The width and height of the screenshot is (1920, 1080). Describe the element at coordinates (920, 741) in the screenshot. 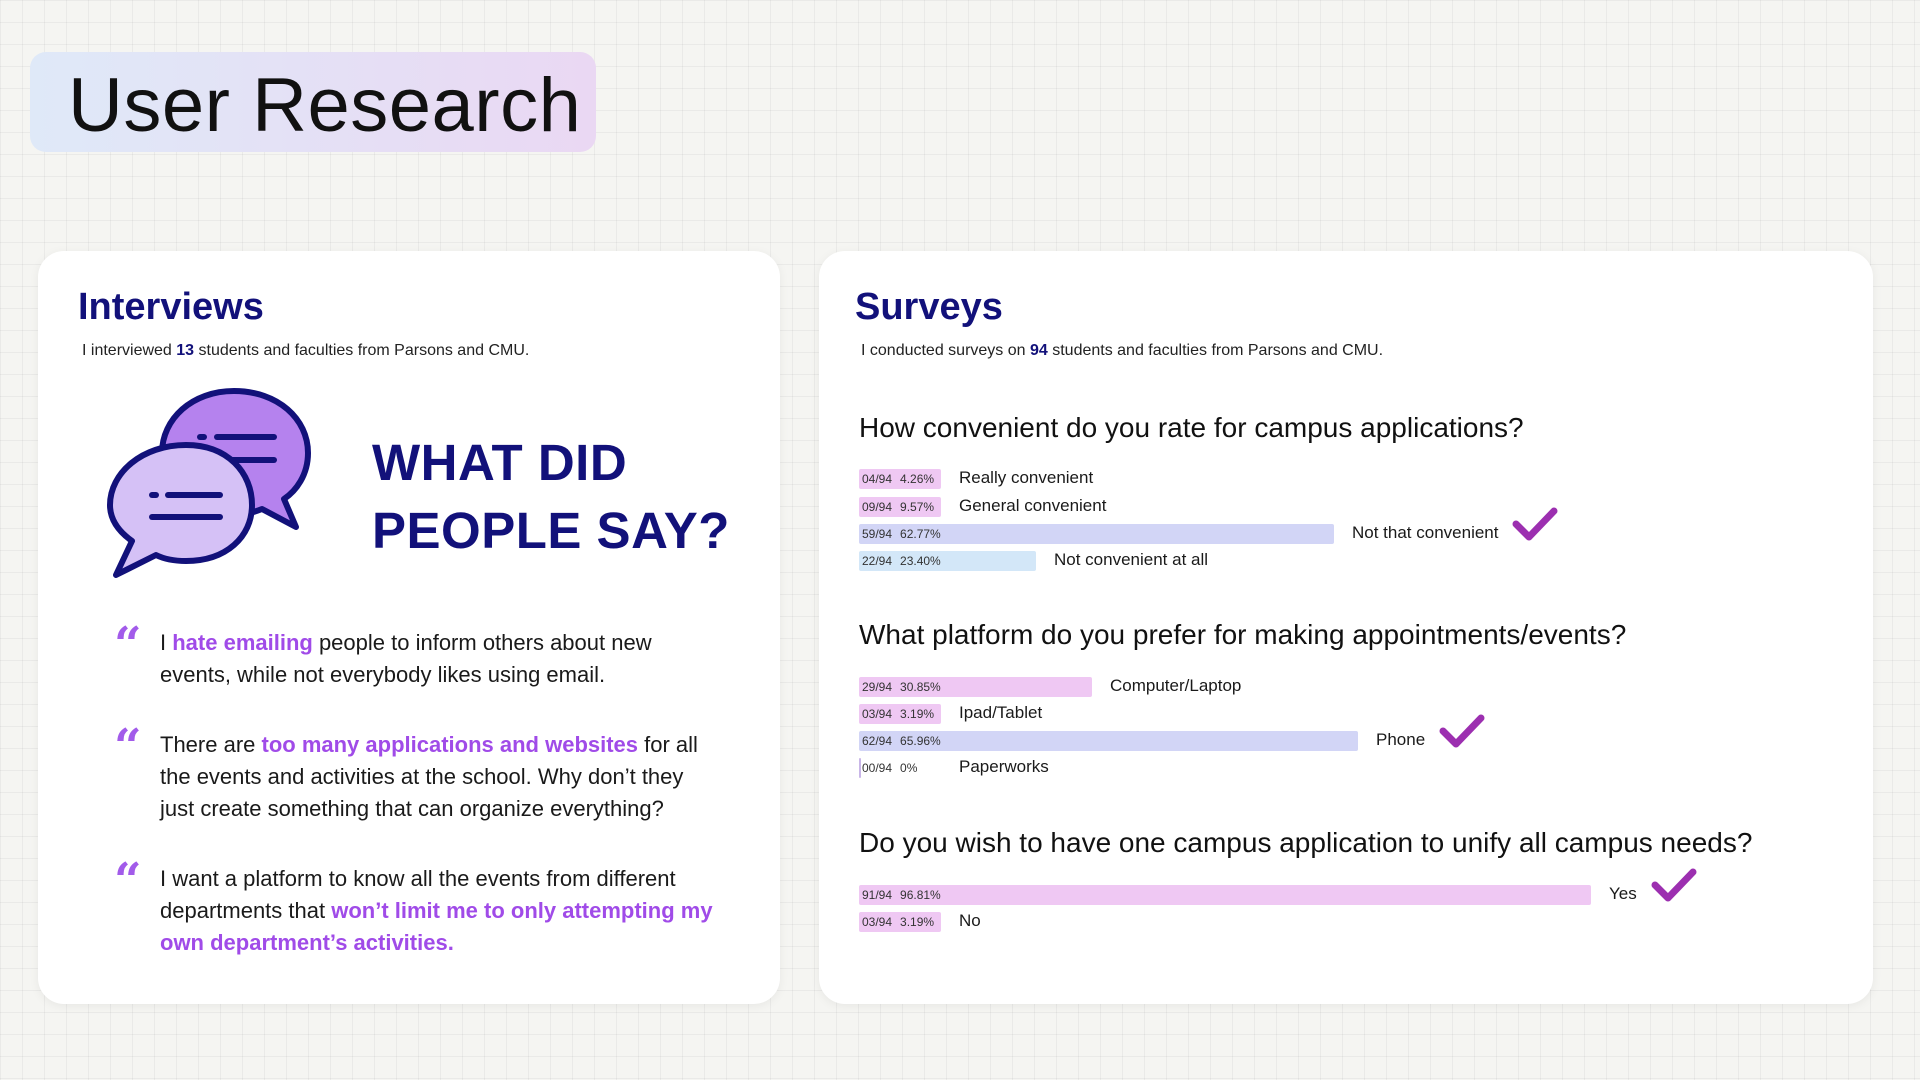

I see `survey-percent: 65.96%` at that location.